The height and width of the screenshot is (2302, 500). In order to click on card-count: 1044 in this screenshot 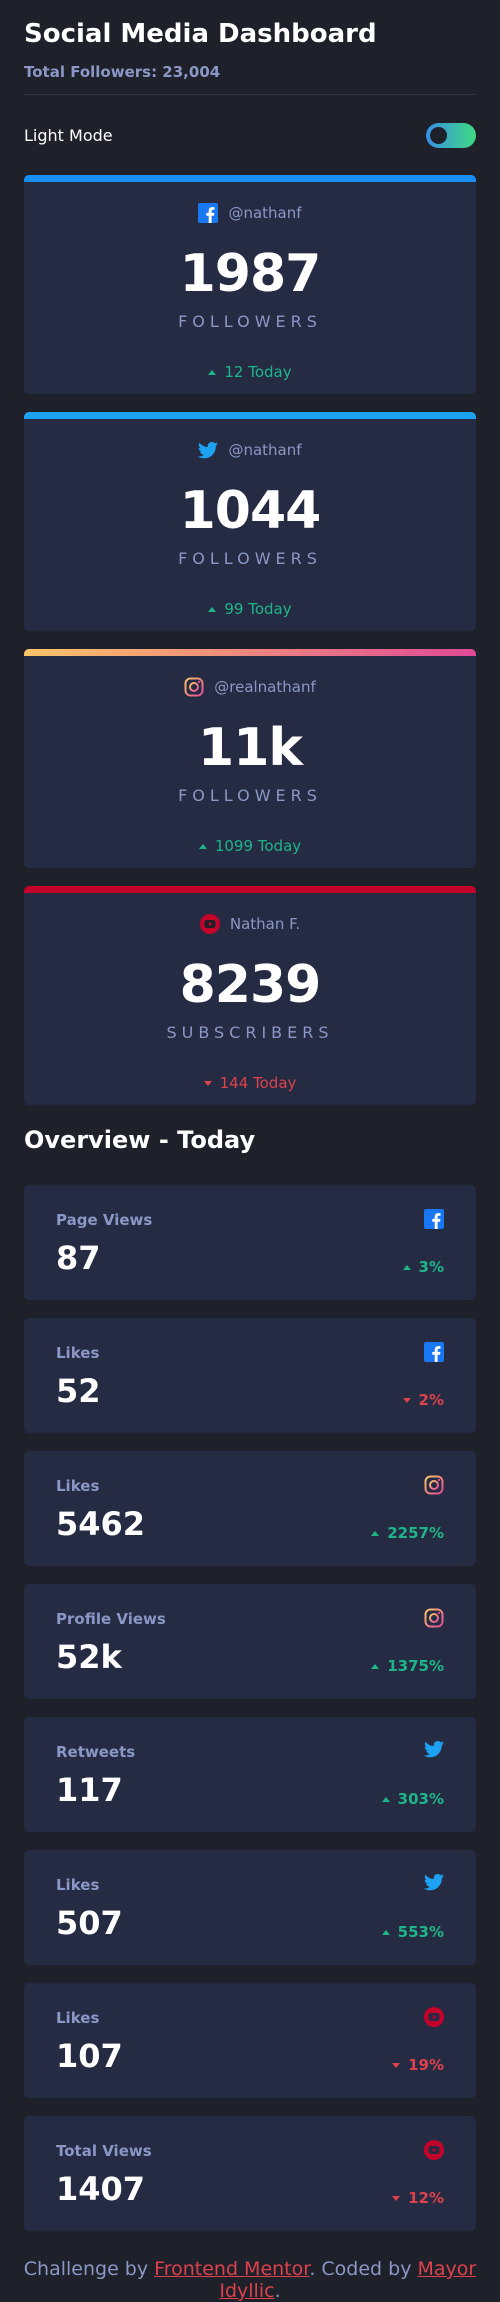, I will do `click(250, 511)`.